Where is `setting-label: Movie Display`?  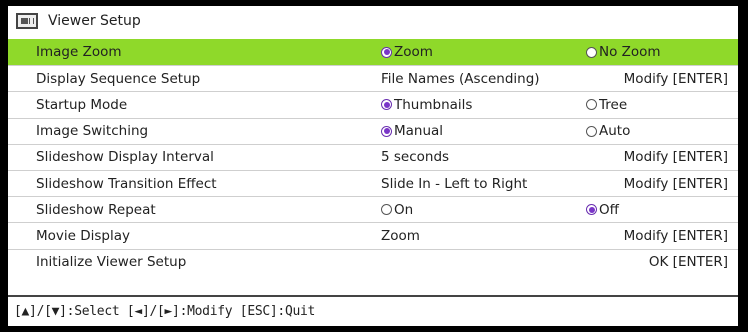 setting-label: Movie Display is located at coordinates (83, 235).